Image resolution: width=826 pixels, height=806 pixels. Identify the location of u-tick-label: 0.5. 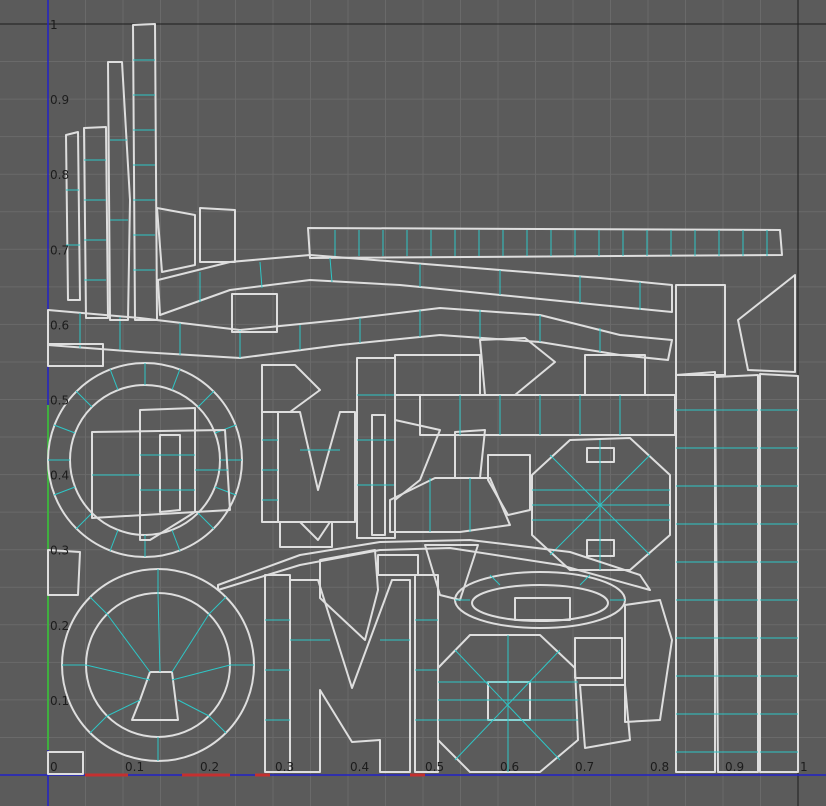
(434, 767).